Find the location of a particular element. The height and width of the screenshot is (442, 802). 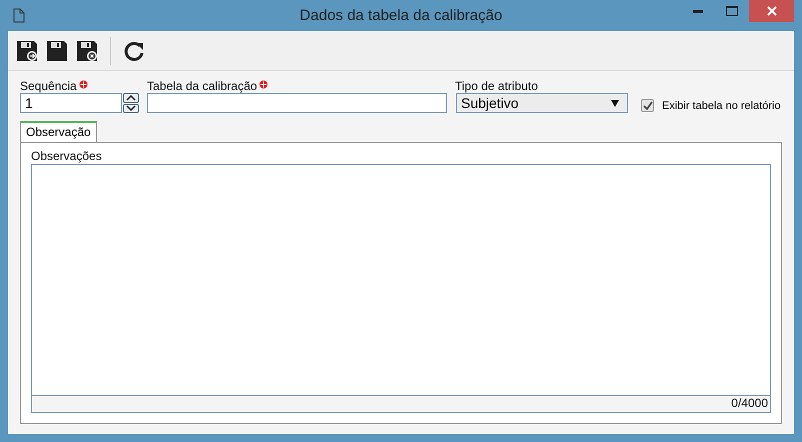

minimize-icon is located at coordinates (698, 11).